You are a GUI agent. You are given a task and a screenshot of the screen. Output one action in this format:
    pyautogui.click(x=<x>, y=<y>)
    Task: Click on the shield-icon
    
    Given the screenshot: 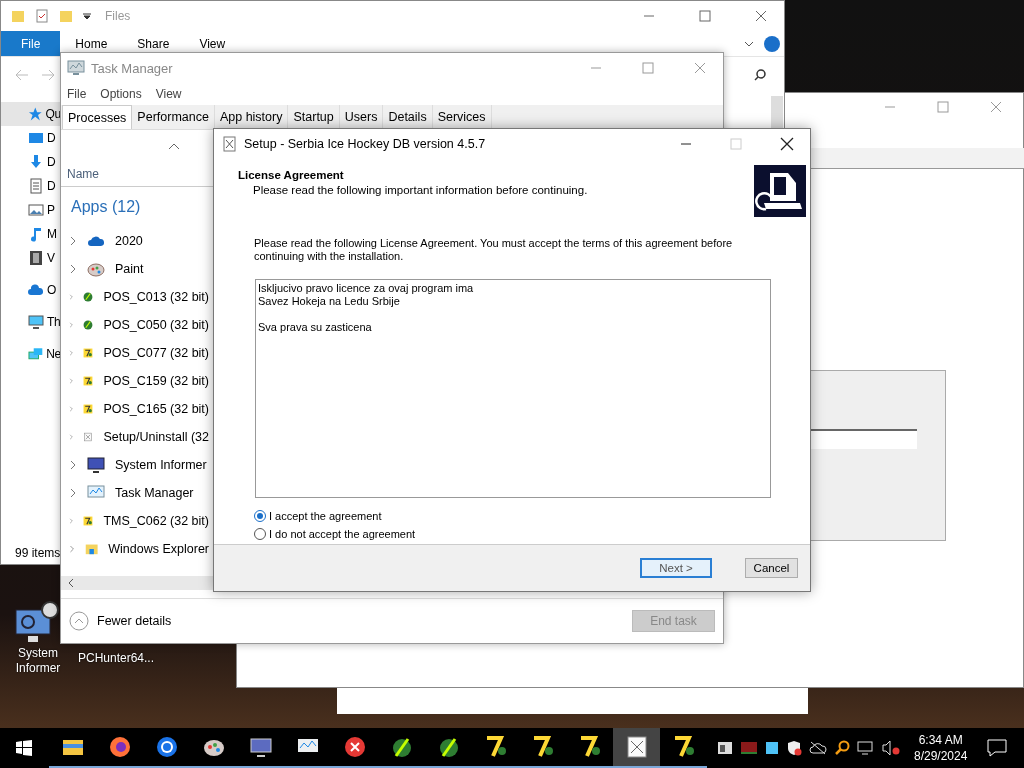 What is the action you would take?
    pyautogui.click(x=794, y=748)
    